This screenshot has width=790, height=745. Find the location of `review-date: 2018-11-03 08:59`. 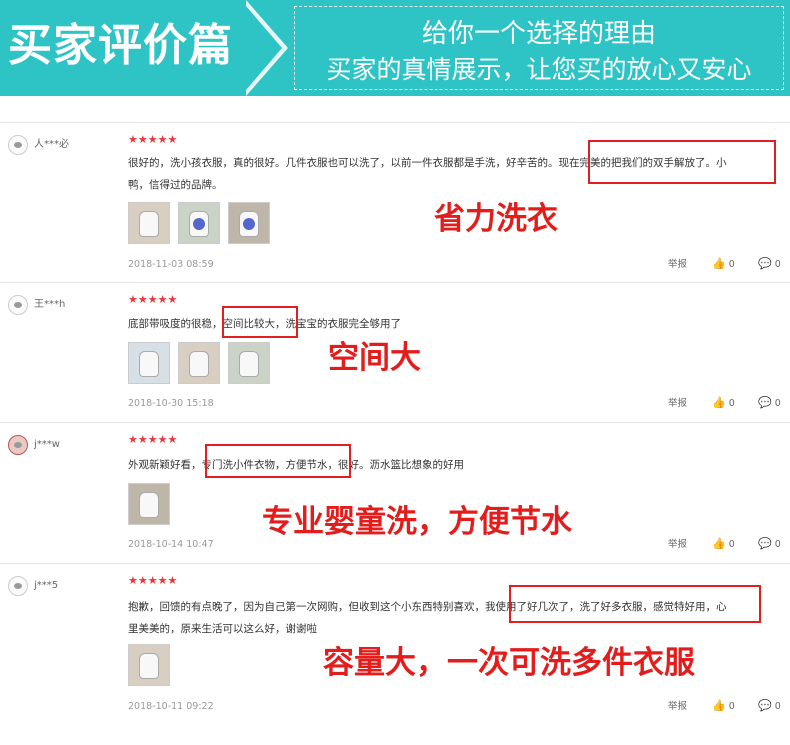

review-date: 2018-11-03 08:59 is located at coordinates (171, 264).